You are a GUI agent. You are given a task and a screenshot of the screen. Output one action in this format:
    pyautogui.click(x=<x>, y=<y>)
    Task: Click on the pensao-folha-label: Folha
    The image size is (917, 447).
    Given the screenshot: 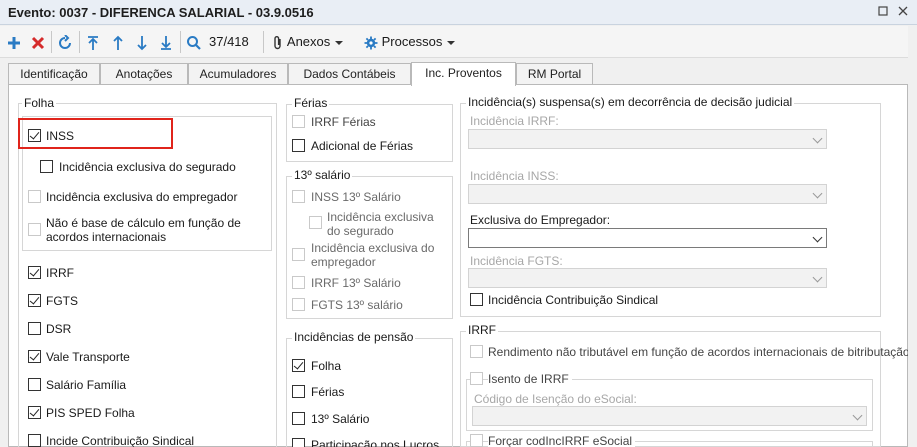 What is the action you would take?
    pyautogui.click(x=326, y=366)
    